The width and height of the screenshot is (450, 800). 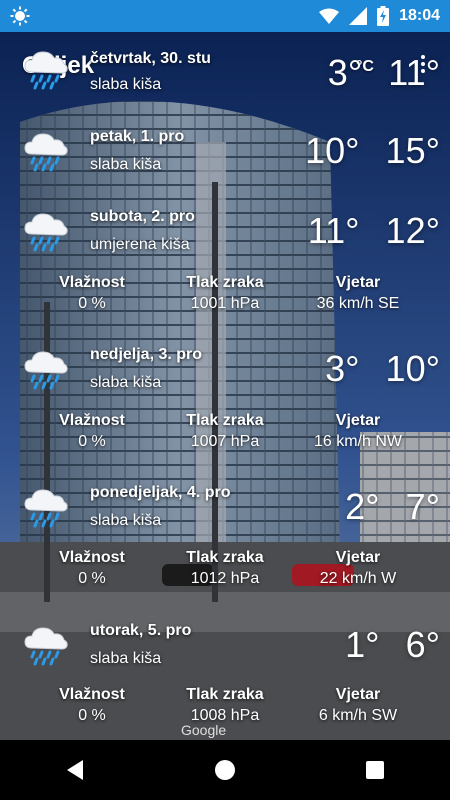 I want to click on day-temperatures: 2° 7°, so click(x=392, y=507).